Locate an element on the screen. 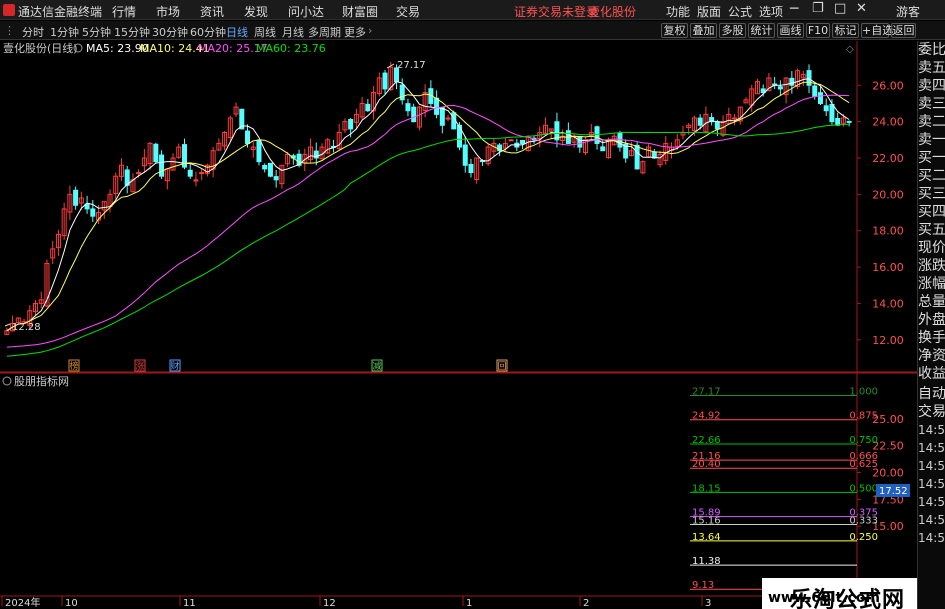 The height and width of the screenshot is (609, 945). price-tick-label: 18.00 is located at coordinates (888, 231).